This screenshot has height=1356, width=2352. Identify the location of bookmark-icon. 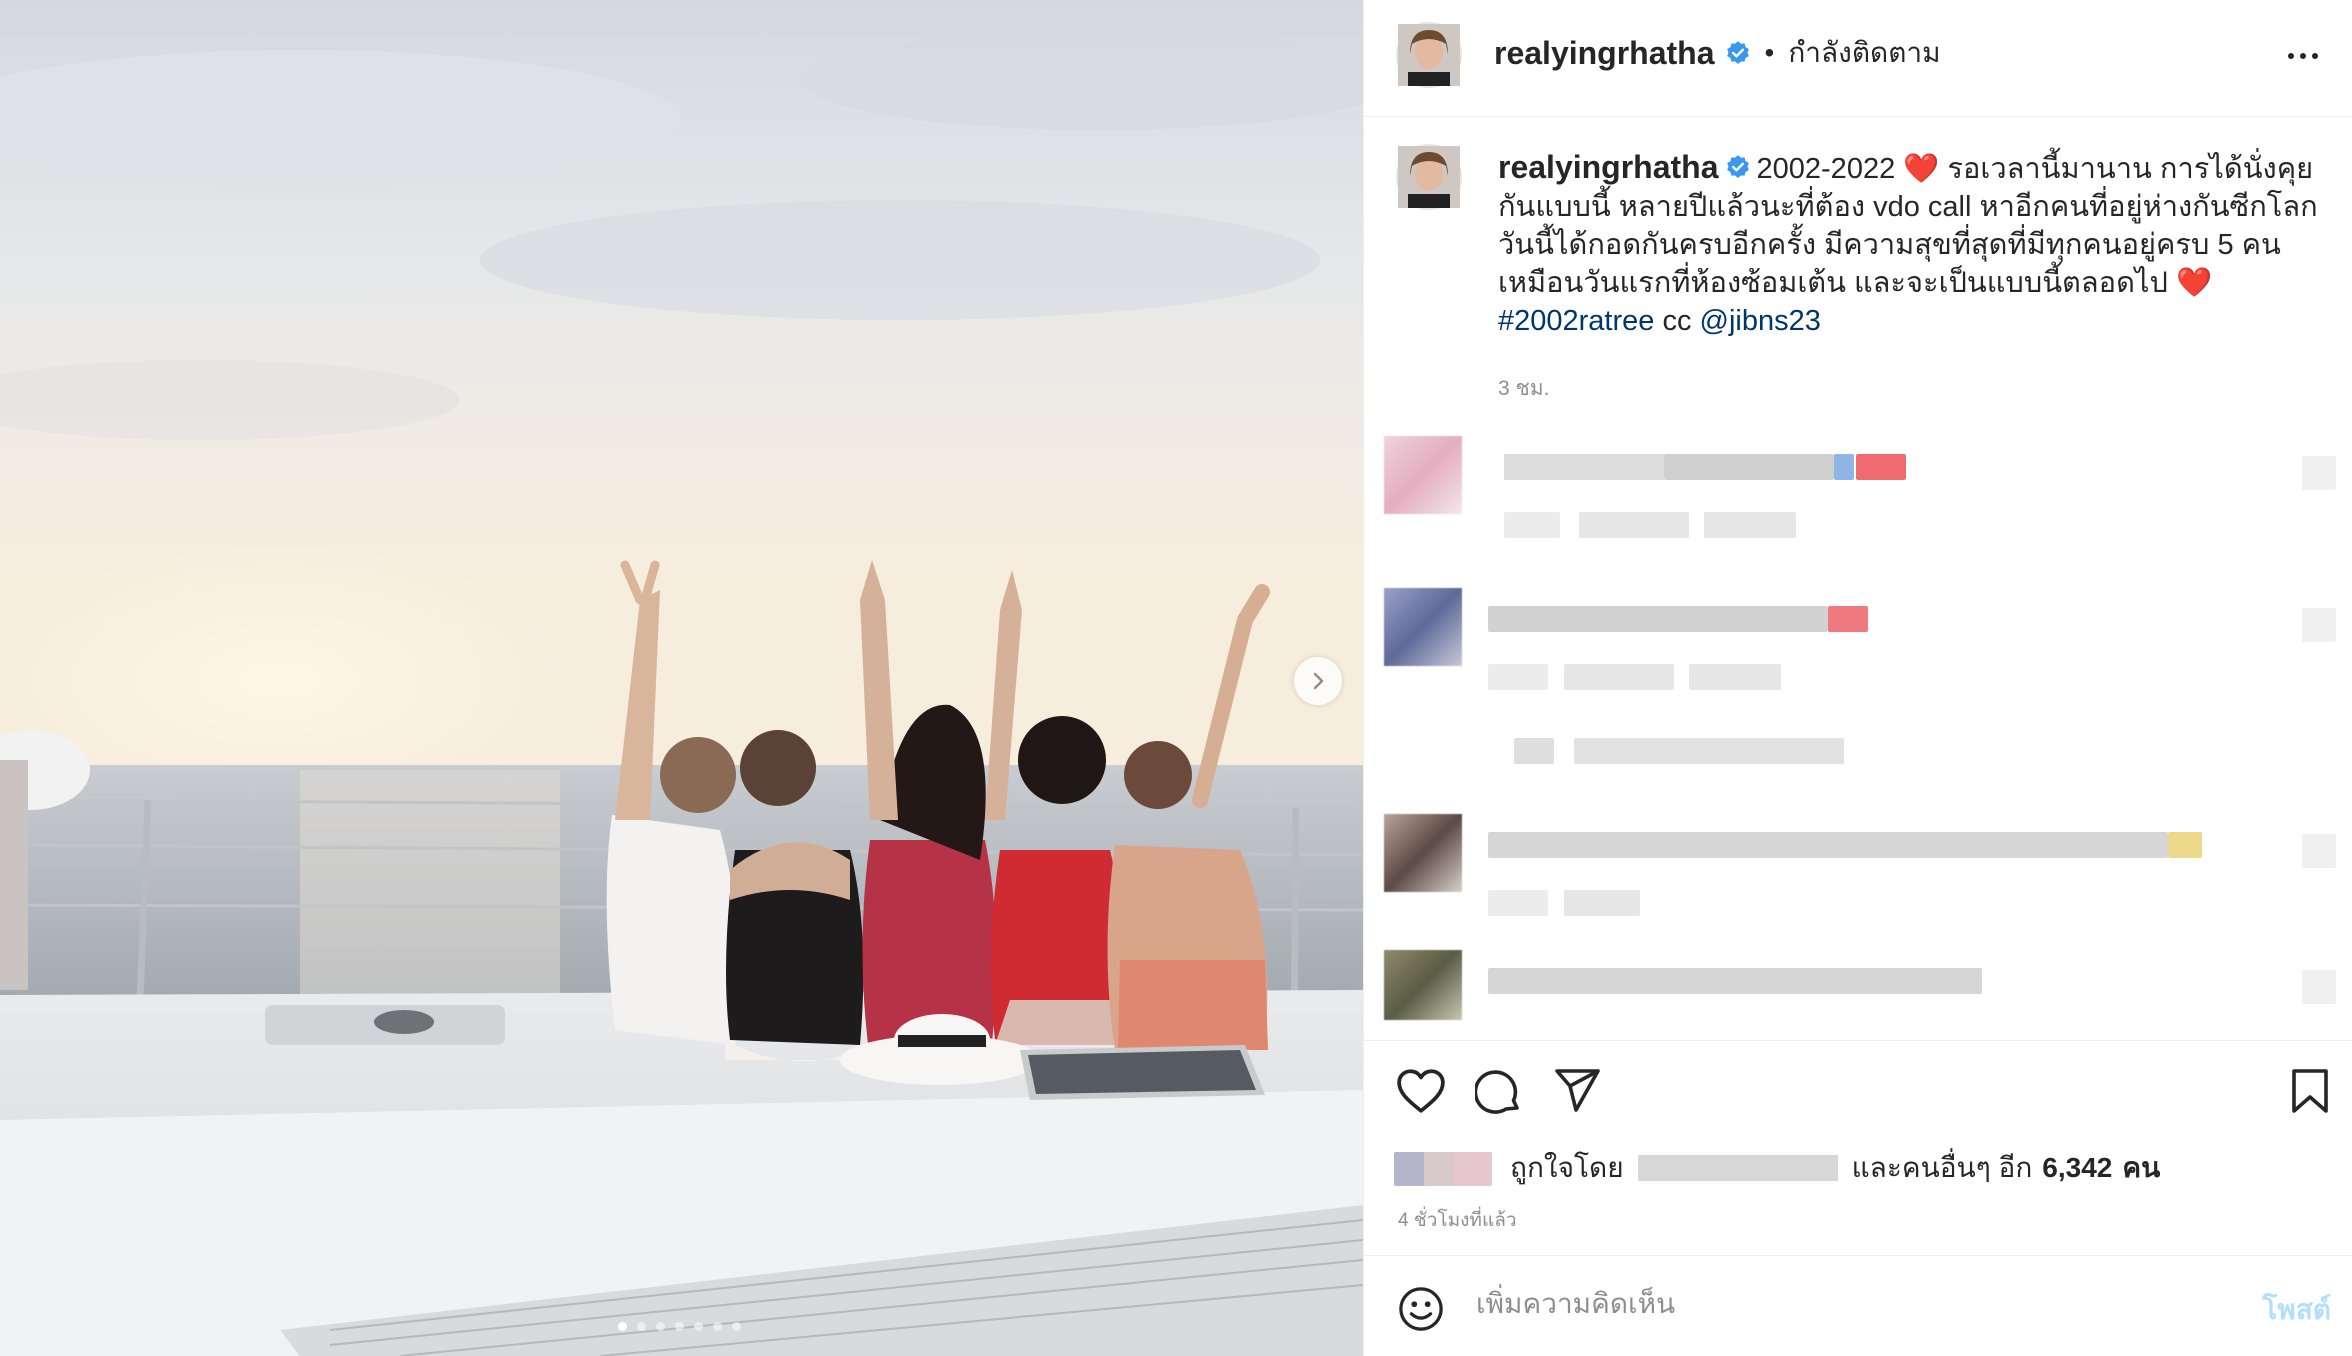
(2310, 1091).